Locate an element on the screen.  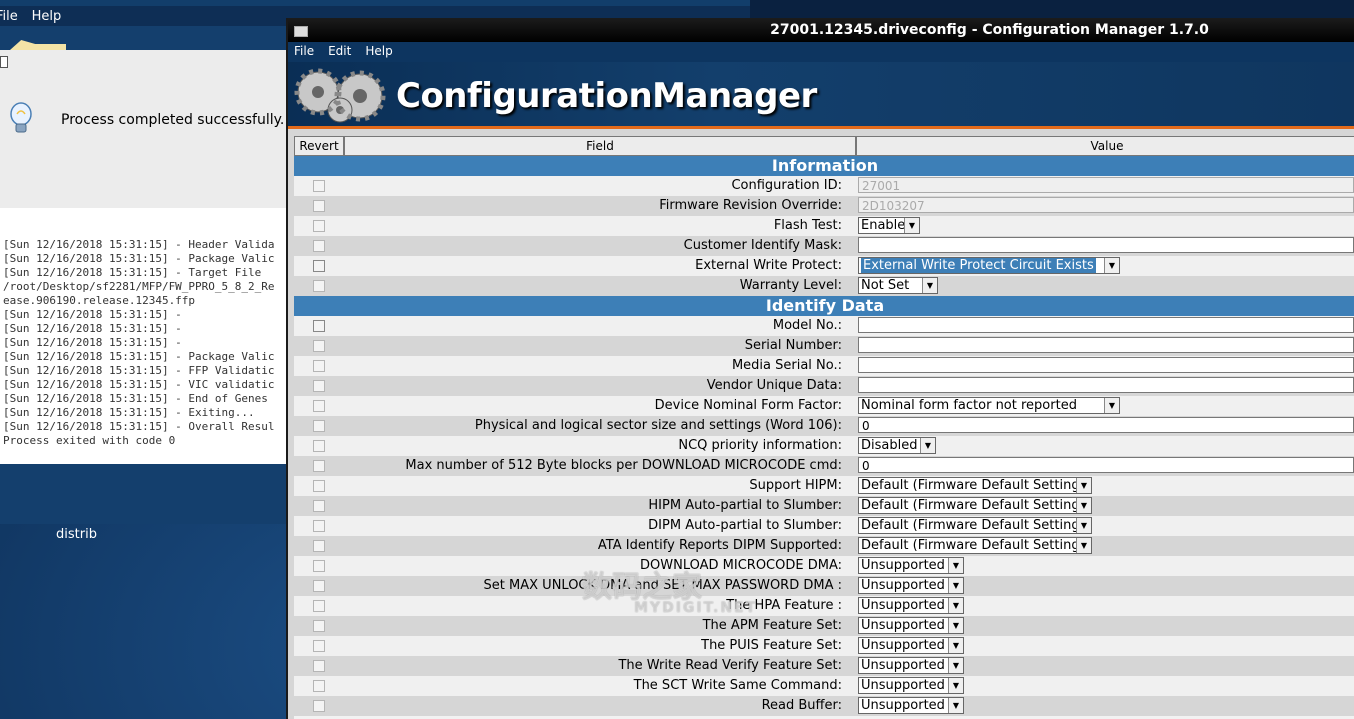
table-row: The SCT Write Same Command: Unsupported ▼ is located at coordinates (824, 686).